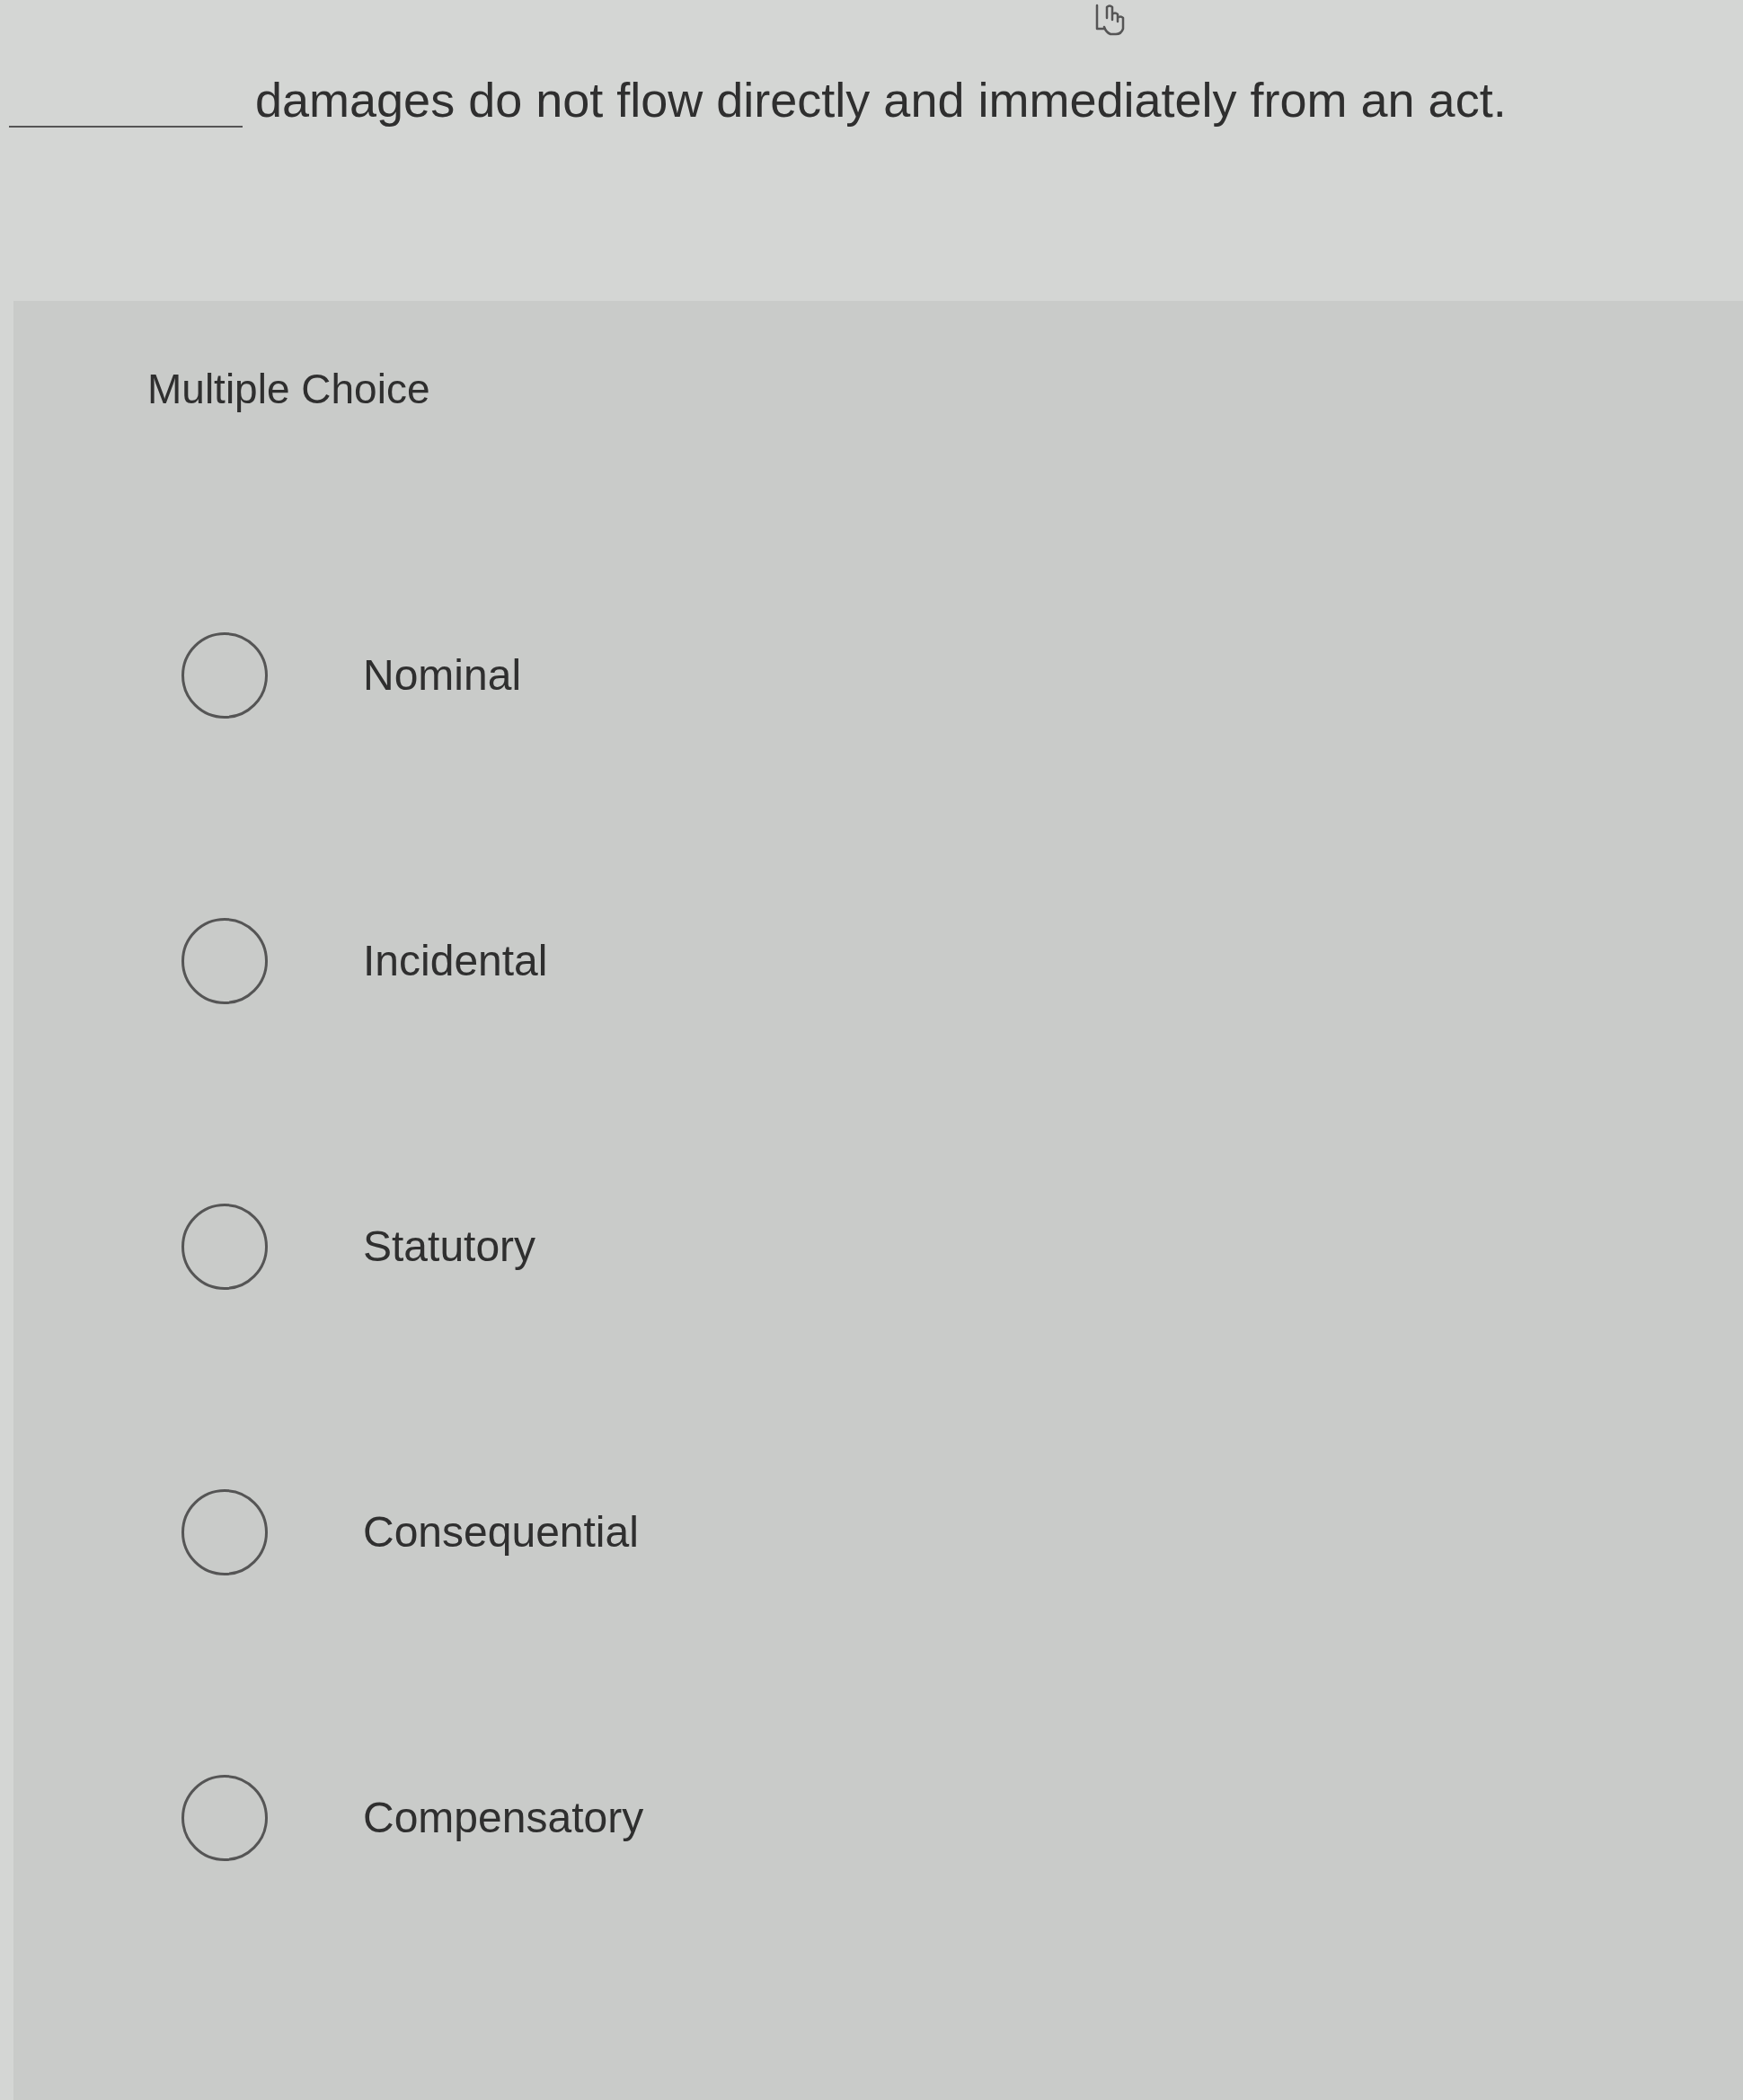  What do you see at coordinates (455, 961) in the screenshot?
I see `option-label: Incidental` at bounding box center [455, 961].